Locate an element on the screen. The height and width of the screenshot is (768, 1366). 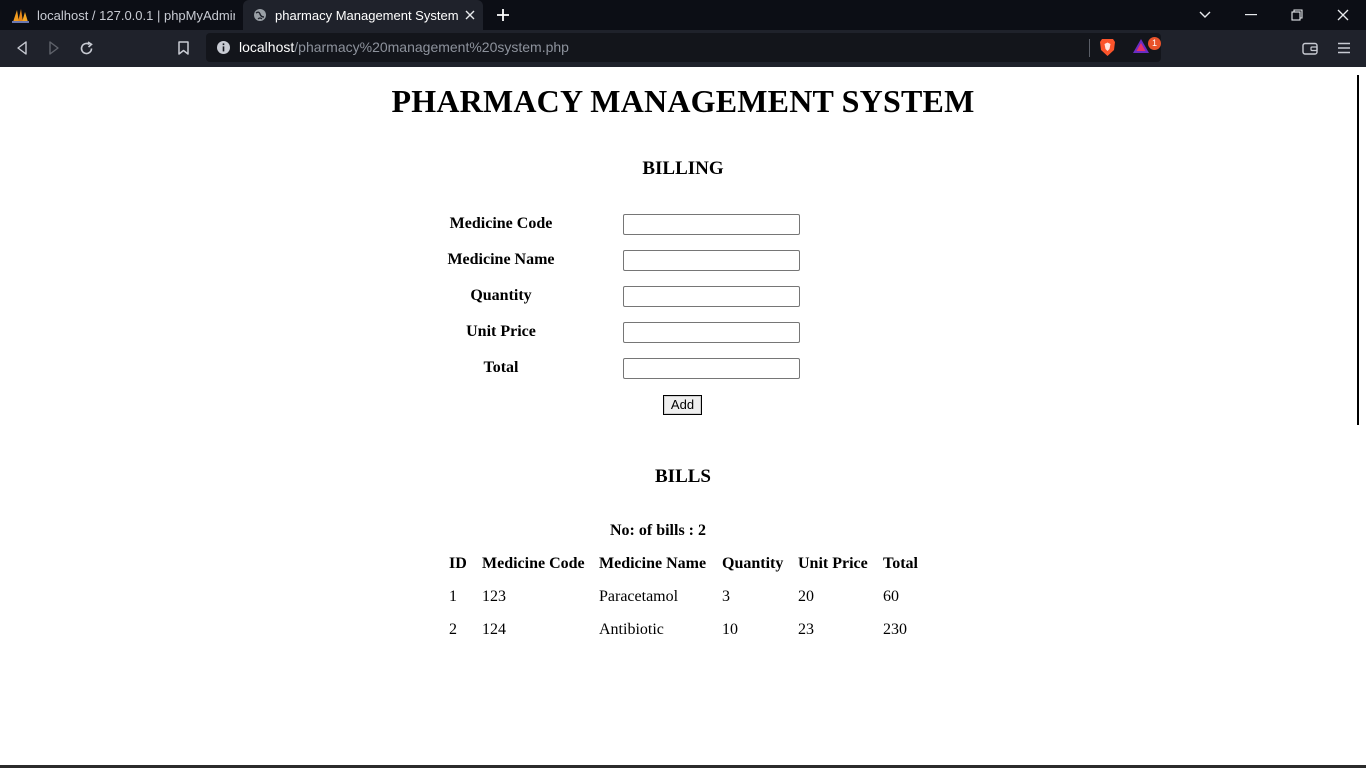
cell-medicine-code: 123 is located at coordinates (494, 596).